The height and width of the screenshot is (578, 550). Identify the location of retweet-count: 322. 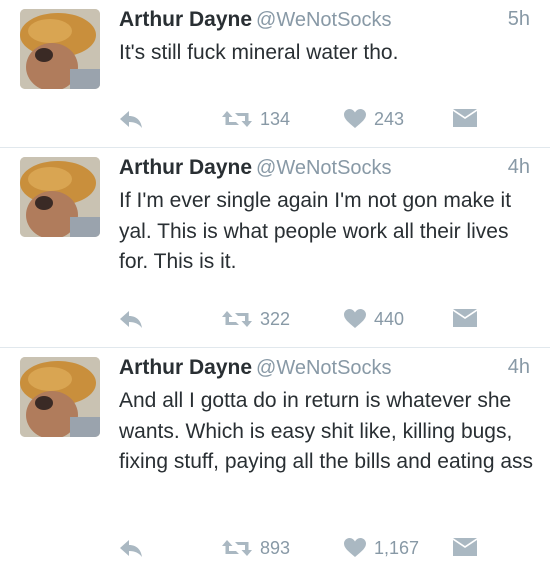
(275, 318).